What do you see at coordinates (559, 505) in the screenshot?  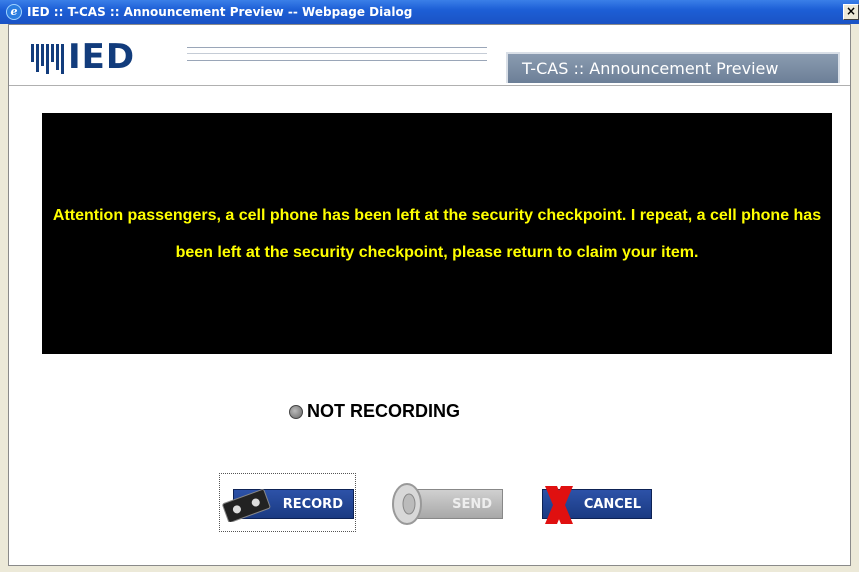 I see `red-x-icon` at bounding box center [559, 505].